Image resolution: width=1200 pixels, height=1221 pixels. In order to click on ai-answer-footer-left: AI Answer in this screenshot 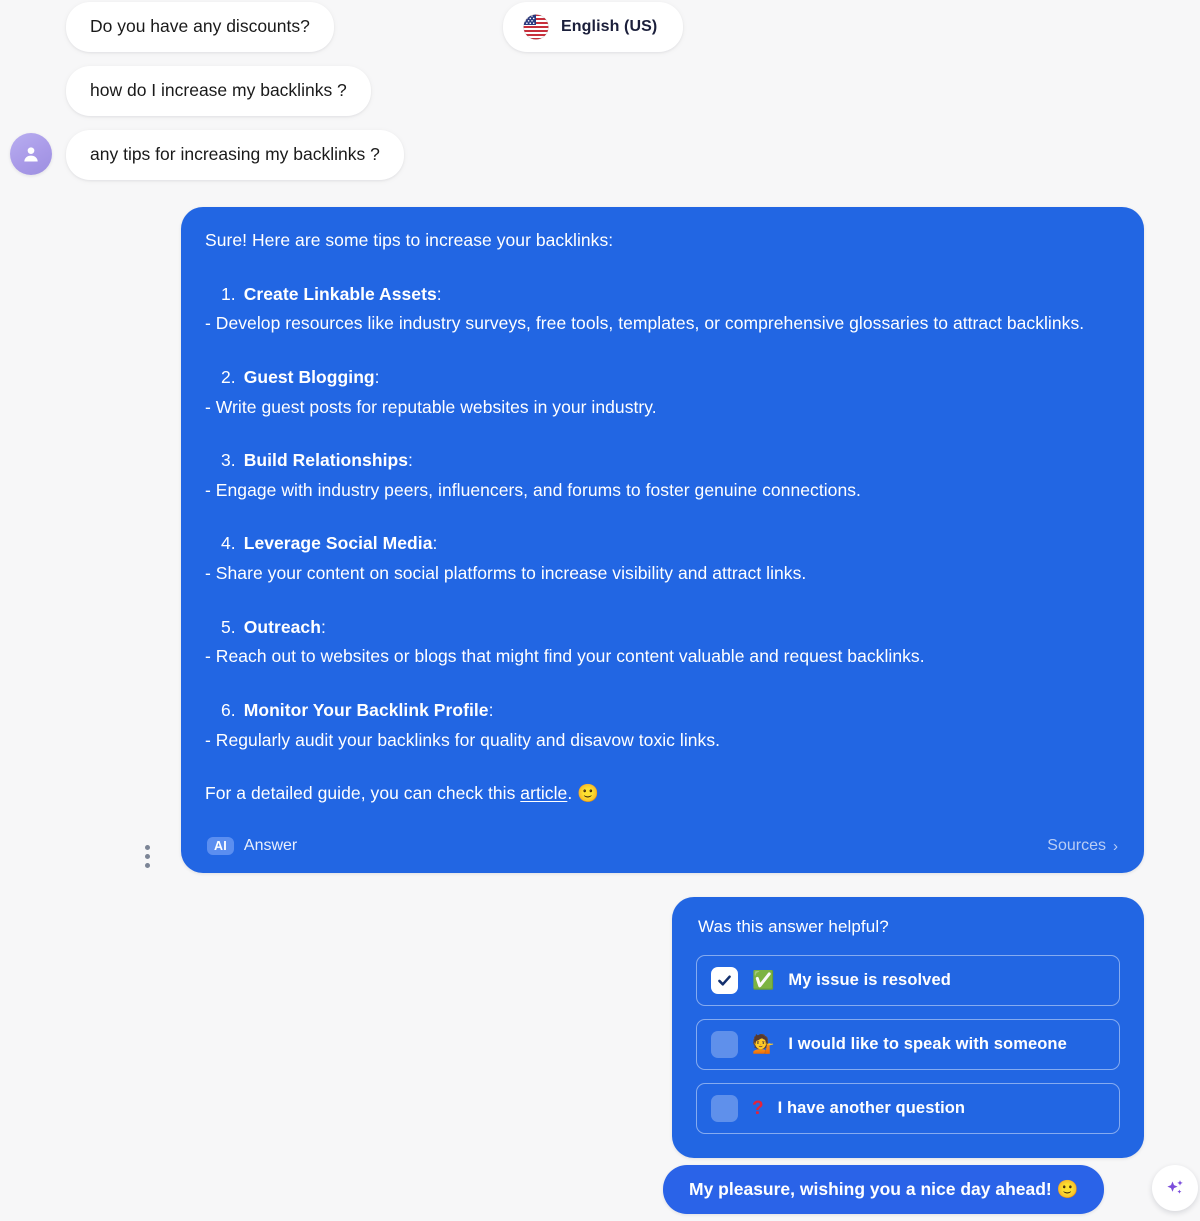, I will do `click(252, 846)`.